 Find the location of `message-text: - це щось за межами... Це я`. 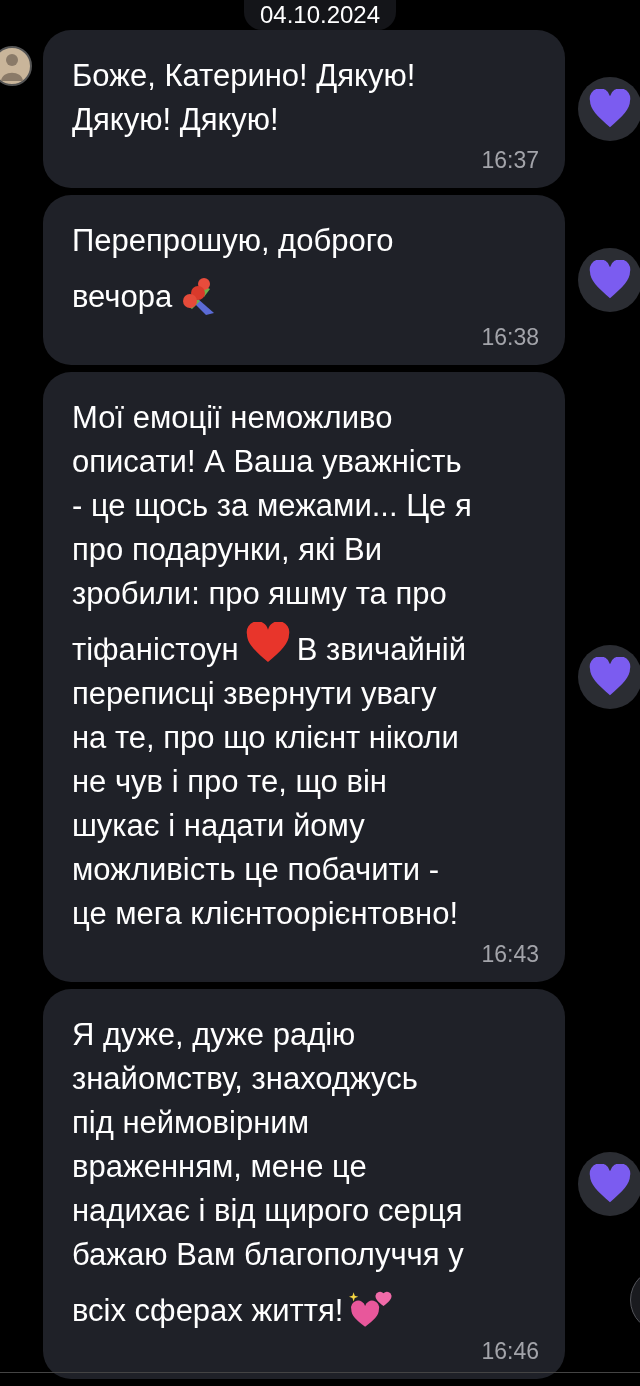

message-text: - це щось за межами... Це я is located at coordinates (272, 506).